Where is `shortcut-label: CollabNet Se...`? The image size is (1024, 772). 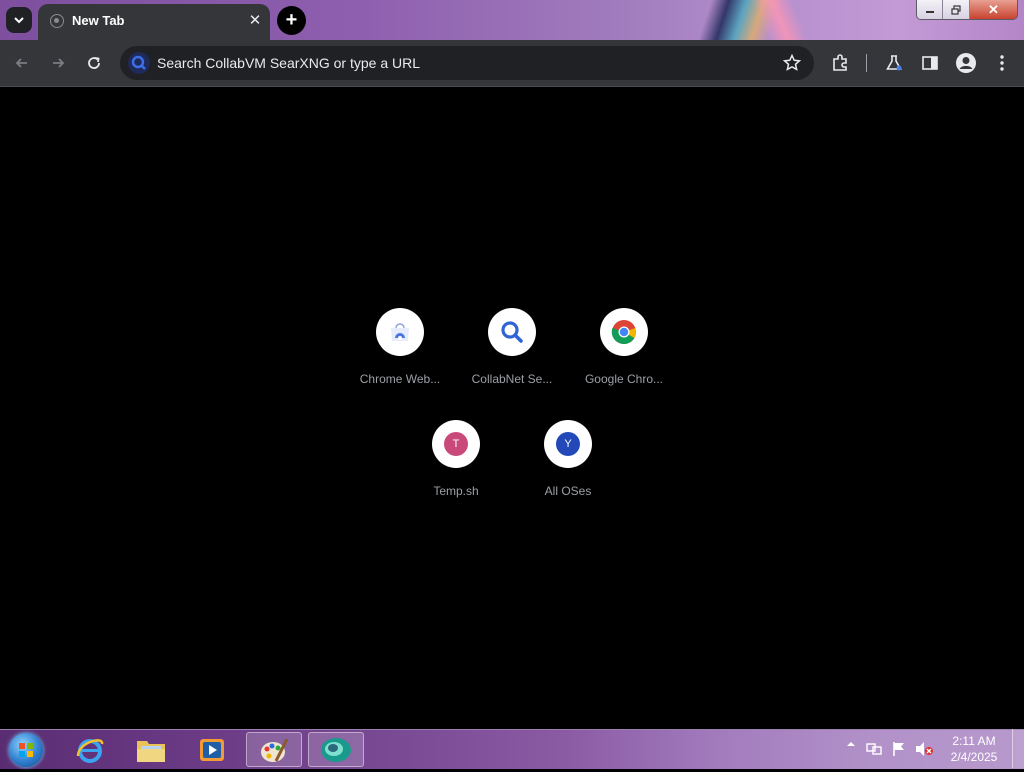
shortcut-label: CollabNet Se... is located at coordinates (512, 379).